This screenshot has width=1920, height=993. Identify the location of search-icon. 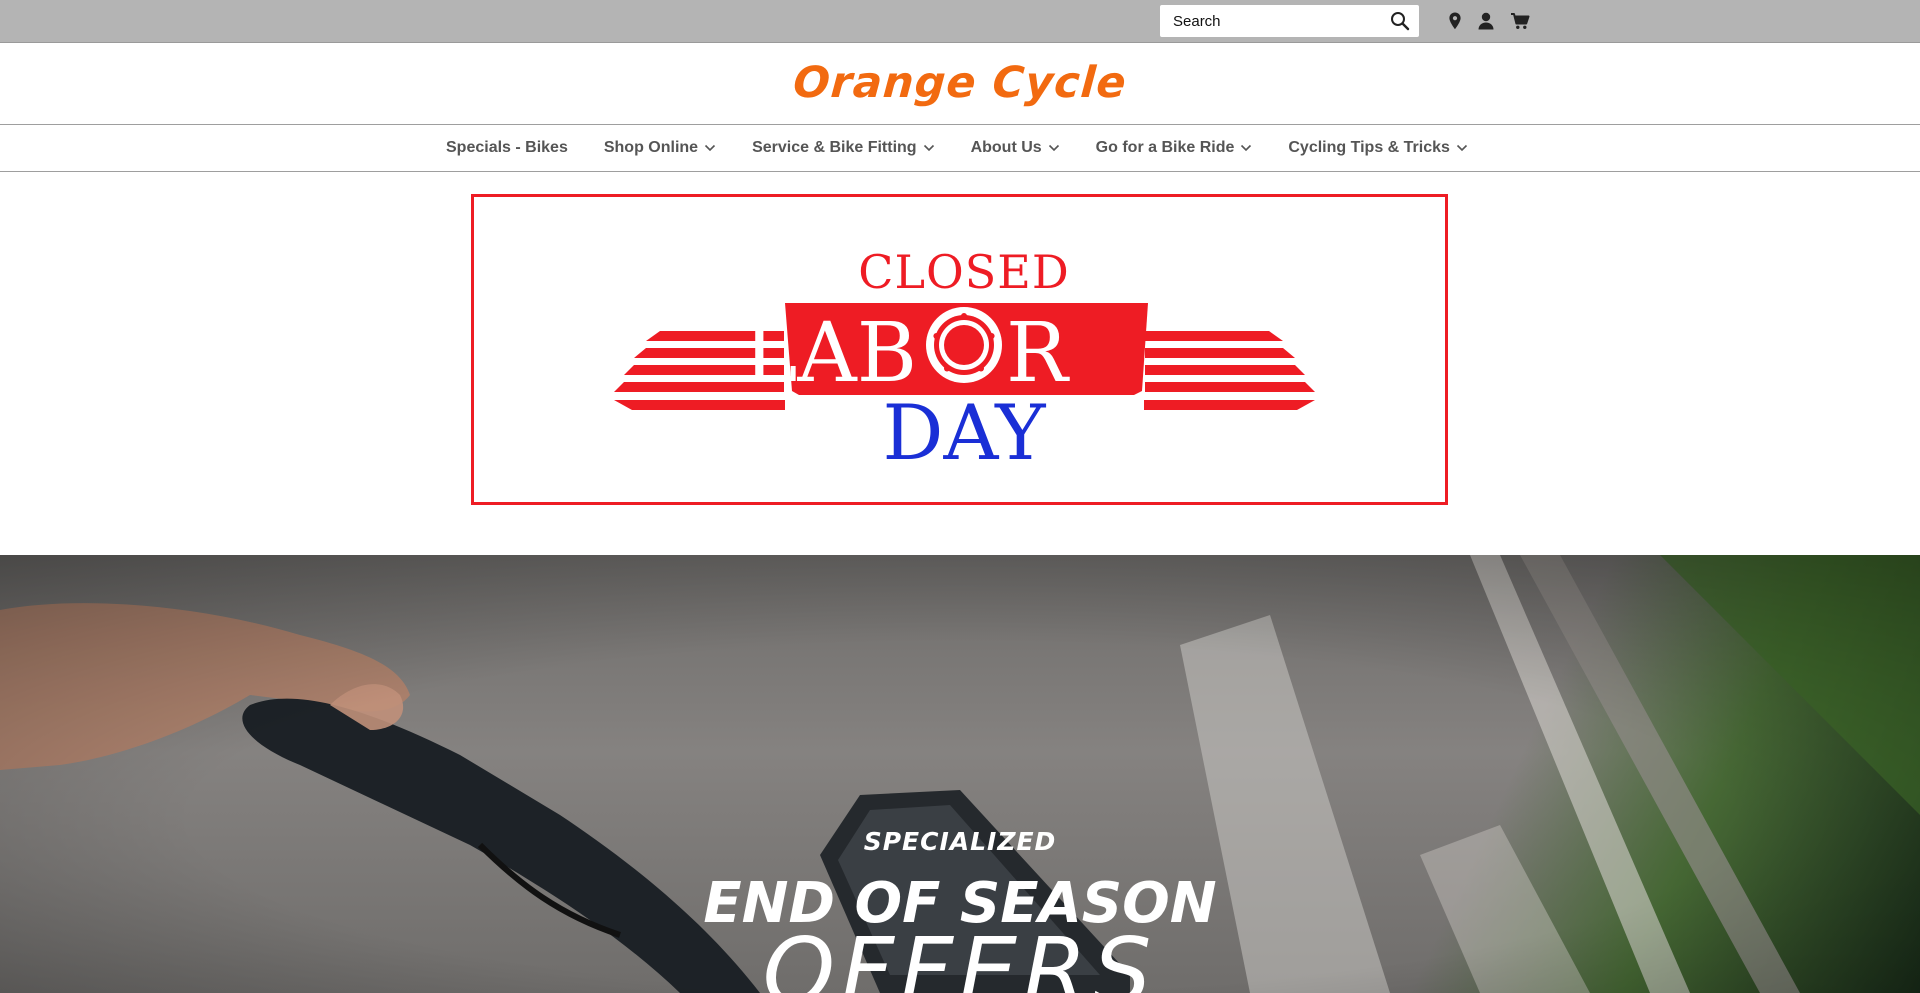
(1400, 21).